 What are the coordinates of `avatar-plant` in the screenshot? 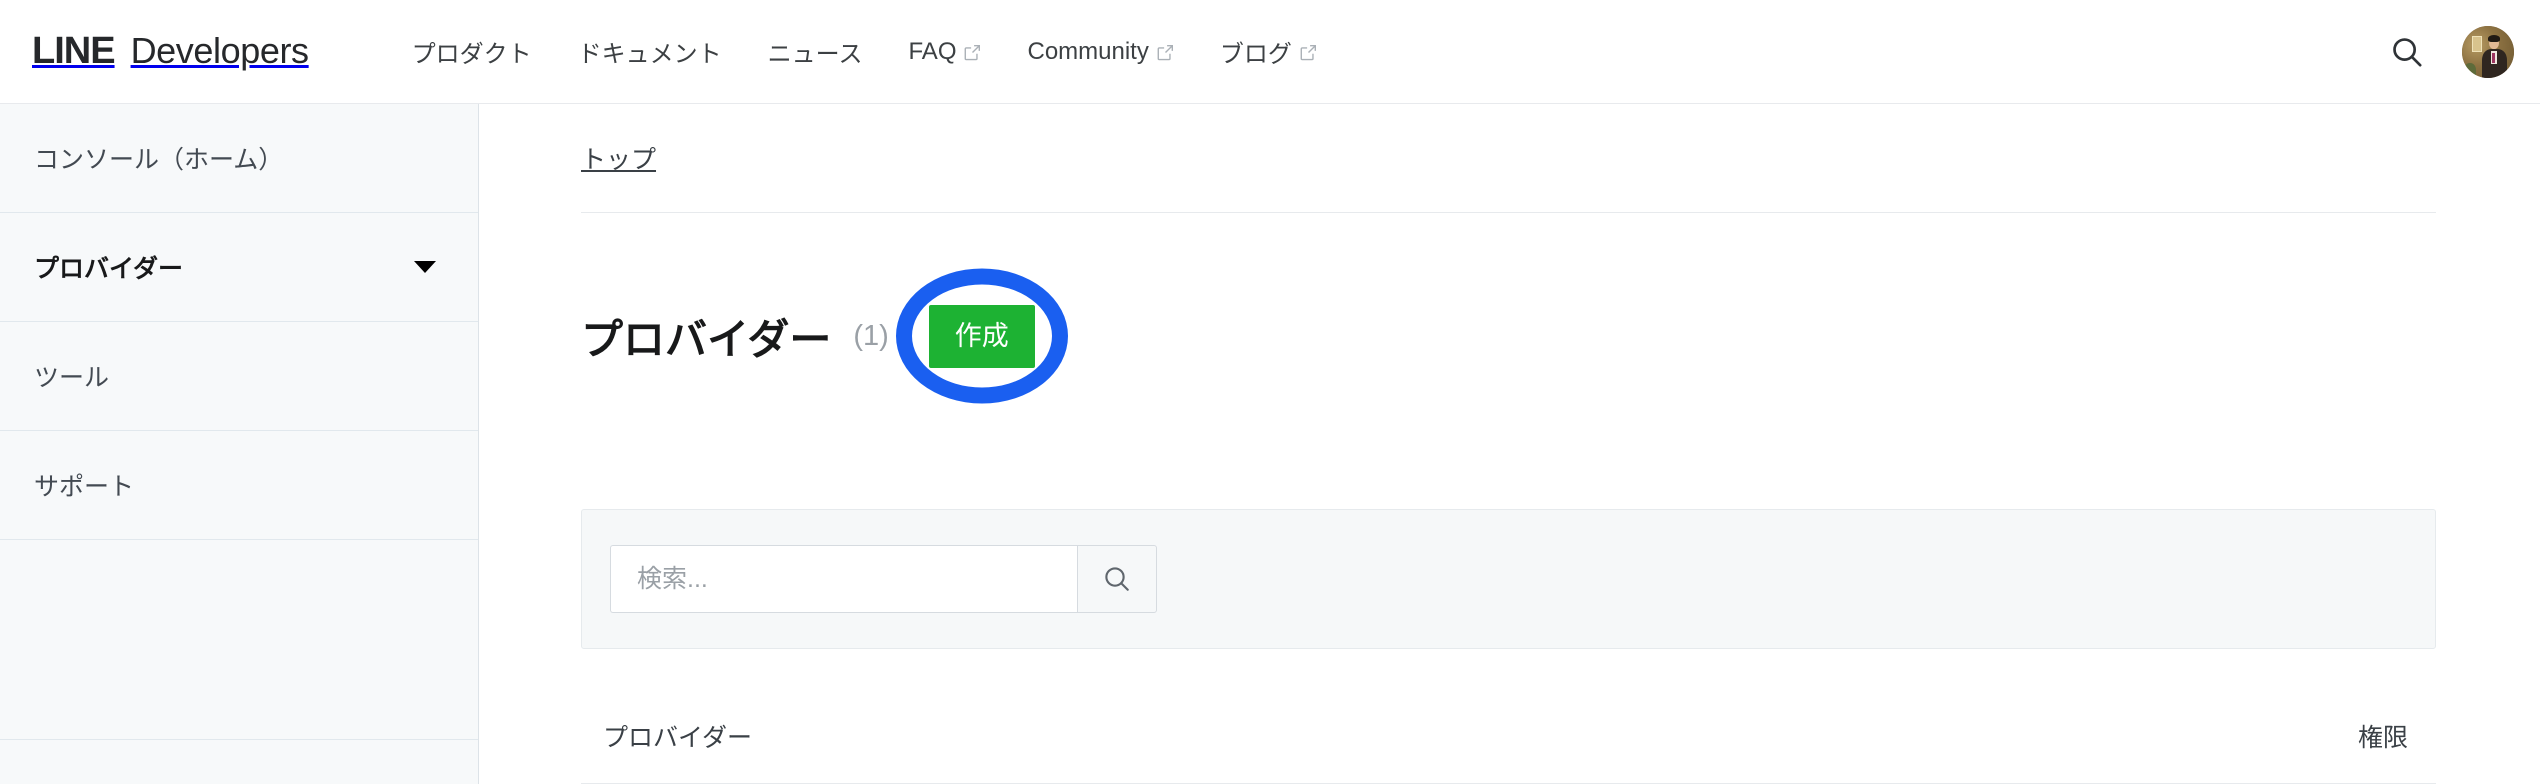 It's located at (2470, 70).